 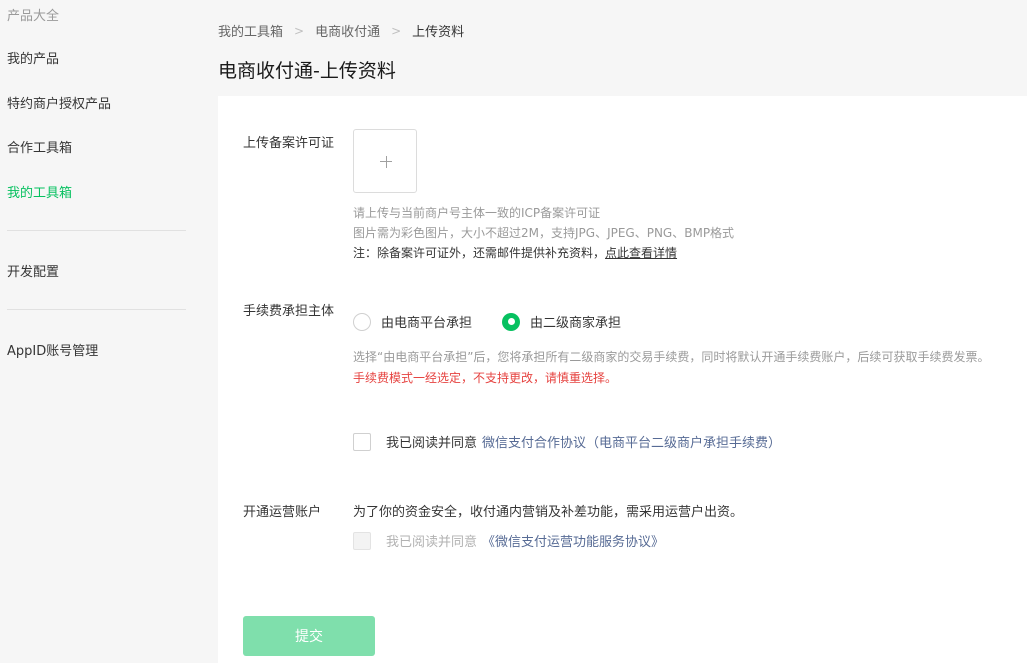 I want to click on cooperation-agreement-row: 我已阅读并同意 微信支付合作协议（电商平台二级商户承担手续费）, so click(x=567, y=441).